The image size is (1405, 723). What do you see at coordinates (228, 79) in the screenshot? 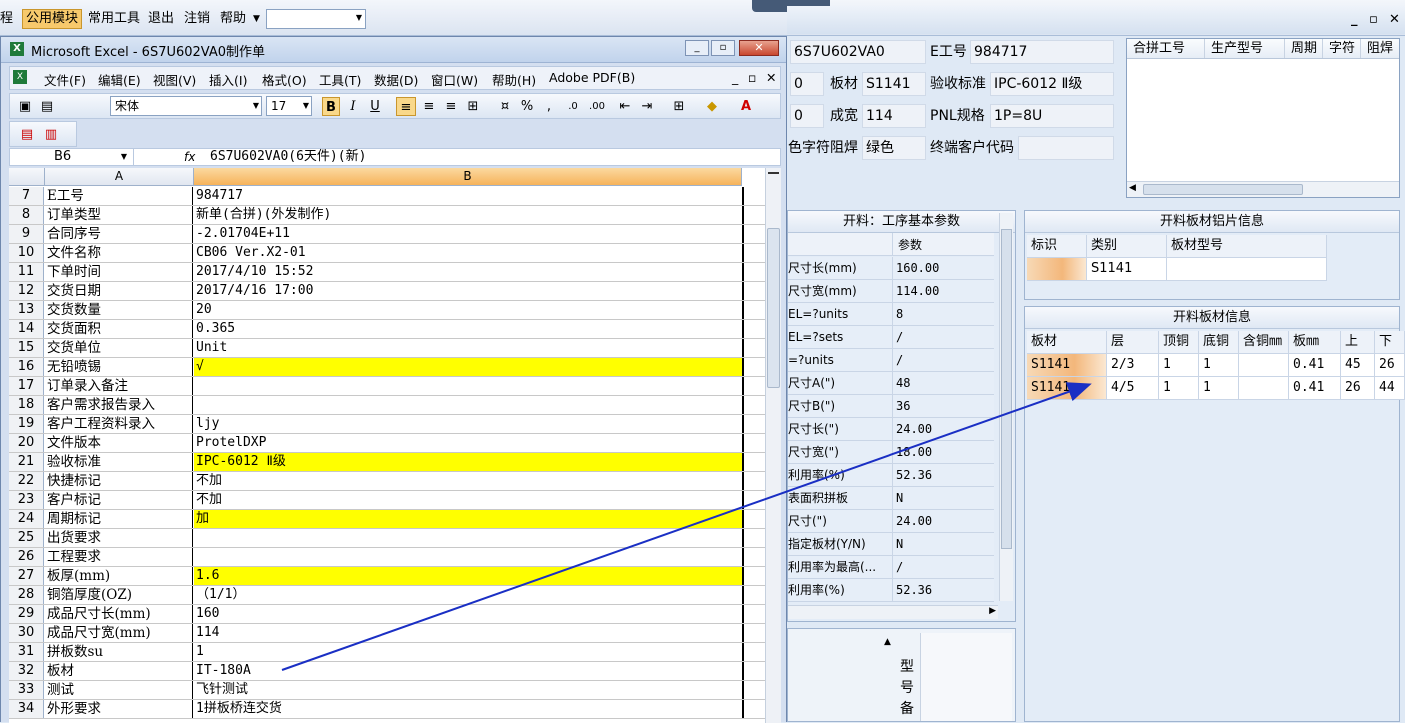
I see `excel-menu-insert: 插入(I)` at bounding box center [228, 79].